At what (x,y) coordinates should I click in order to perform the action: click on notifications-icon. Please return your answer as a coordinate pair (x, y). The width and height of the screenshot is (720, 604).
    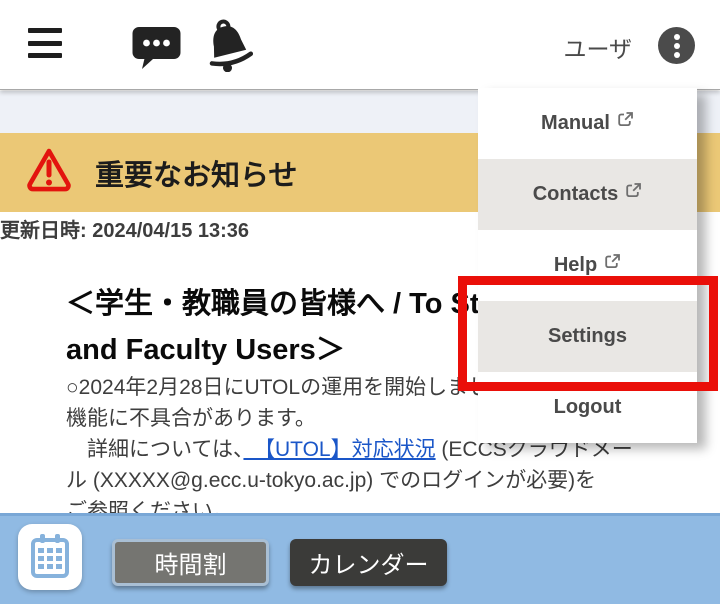
    Looking at the image, I should click on (228, 47).